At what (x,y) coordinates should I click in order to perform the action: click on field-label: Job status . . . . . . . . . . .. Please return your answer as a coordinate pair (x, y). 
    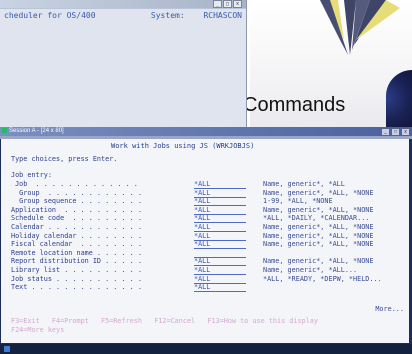
    Looking at the image, I should click on (76, 278).